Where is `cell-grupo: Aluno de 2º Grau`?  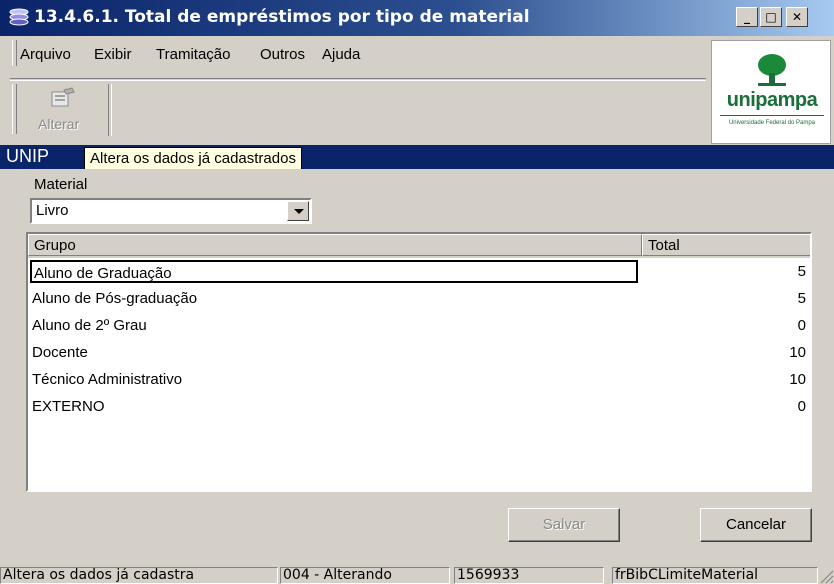
cell-grupo: Aluno de 2º Grau is located at coordinates (334, 325).